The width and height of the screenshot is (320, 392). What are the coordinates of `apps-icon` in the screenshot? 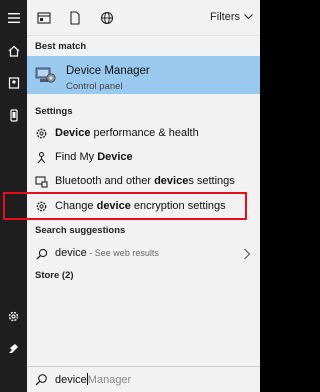 It's located at (44, 18).